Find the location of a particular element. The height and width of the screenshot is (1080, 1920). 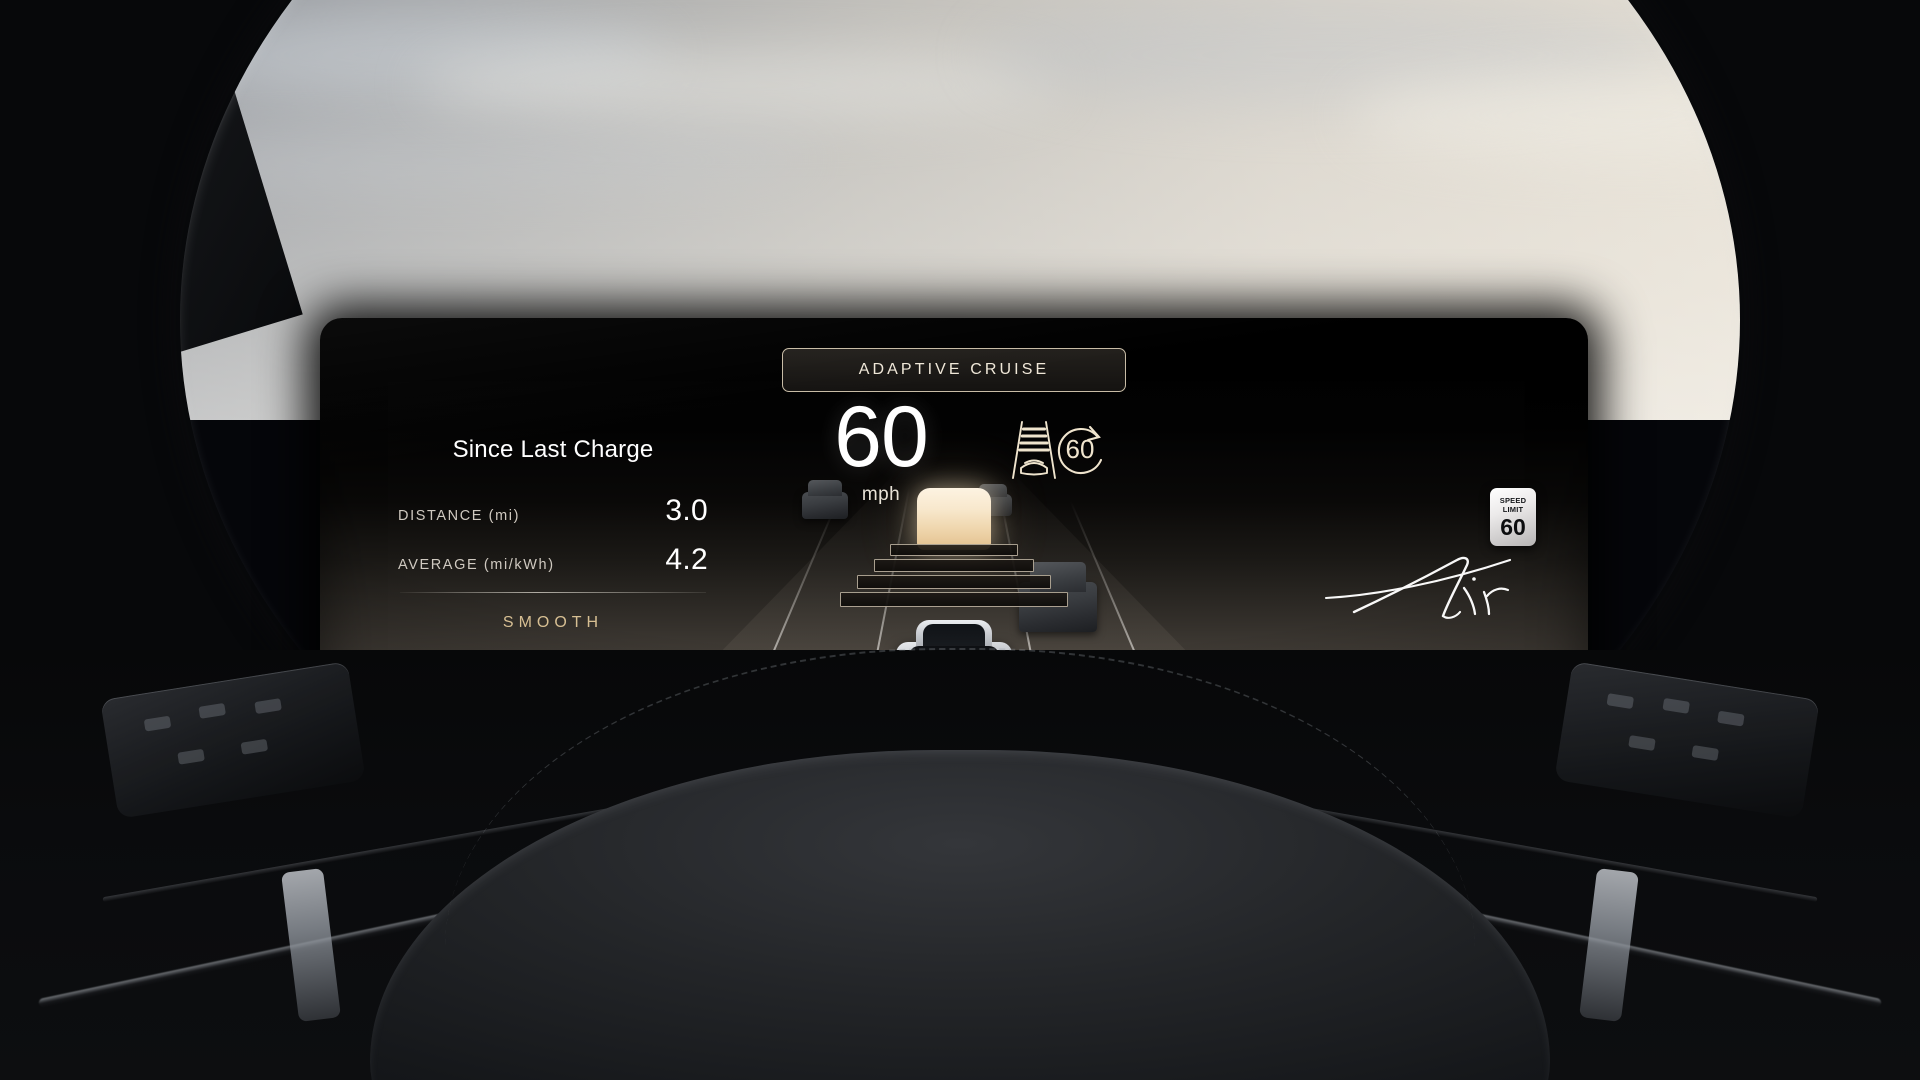

trip-average-value: 4.2 is located at coordinates (686, 559).